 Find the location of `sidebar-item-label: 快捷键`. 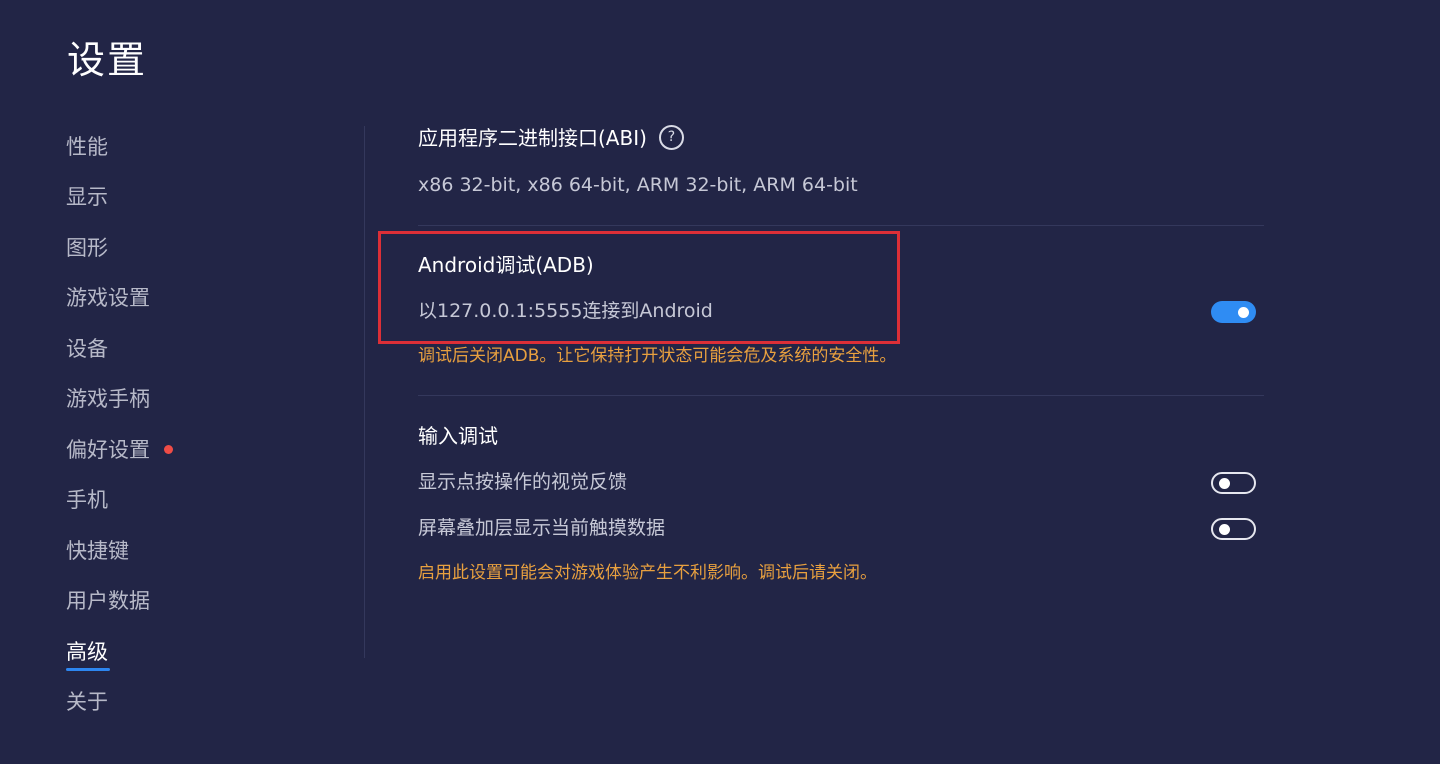

sidebar-item-label: 快捷键 is located at coordinates (97, 551).